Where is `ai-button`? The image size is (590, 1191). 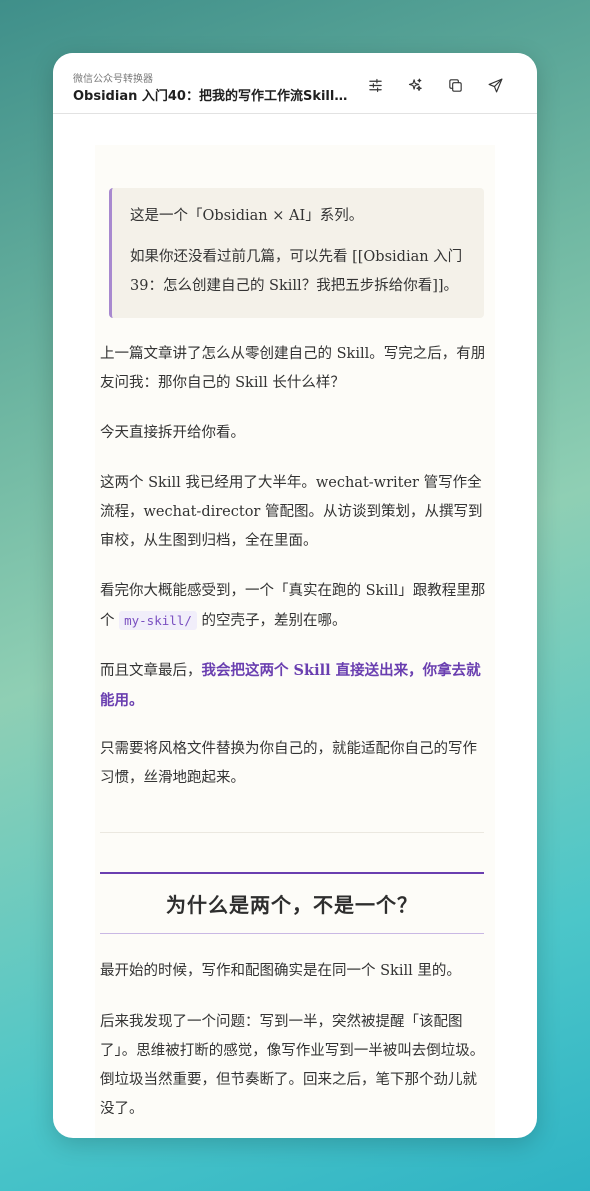
ai-button is located at coordinates (415, 85).